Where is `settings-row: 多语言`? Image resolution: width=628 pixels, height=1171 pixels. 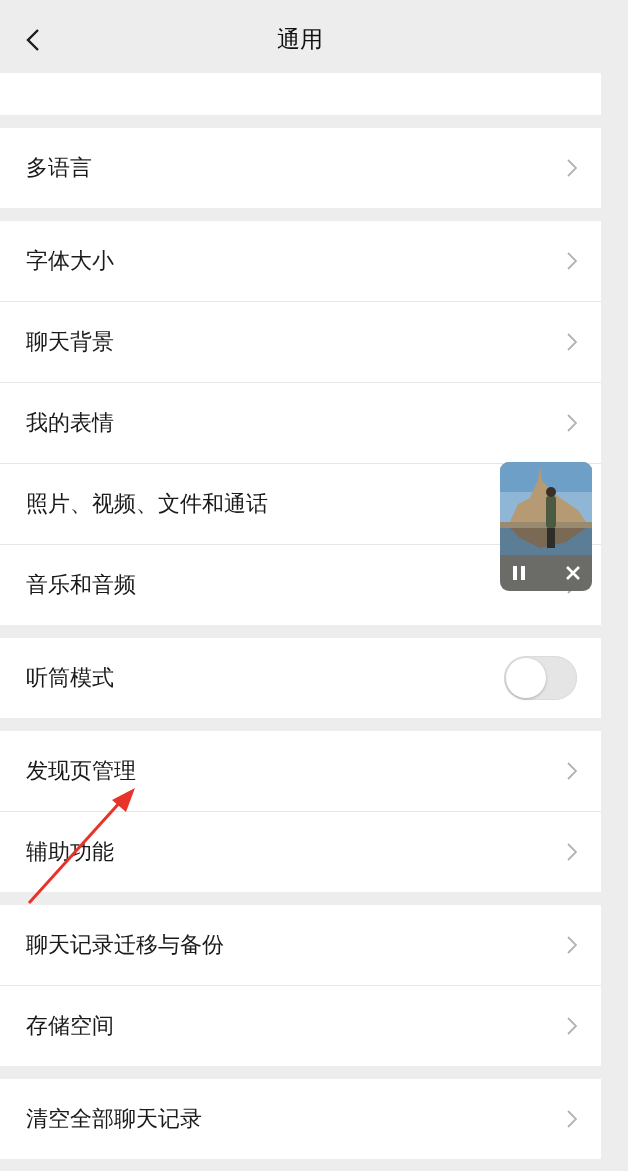
settings-row: 多语言 is located at coordinates (300, 168).